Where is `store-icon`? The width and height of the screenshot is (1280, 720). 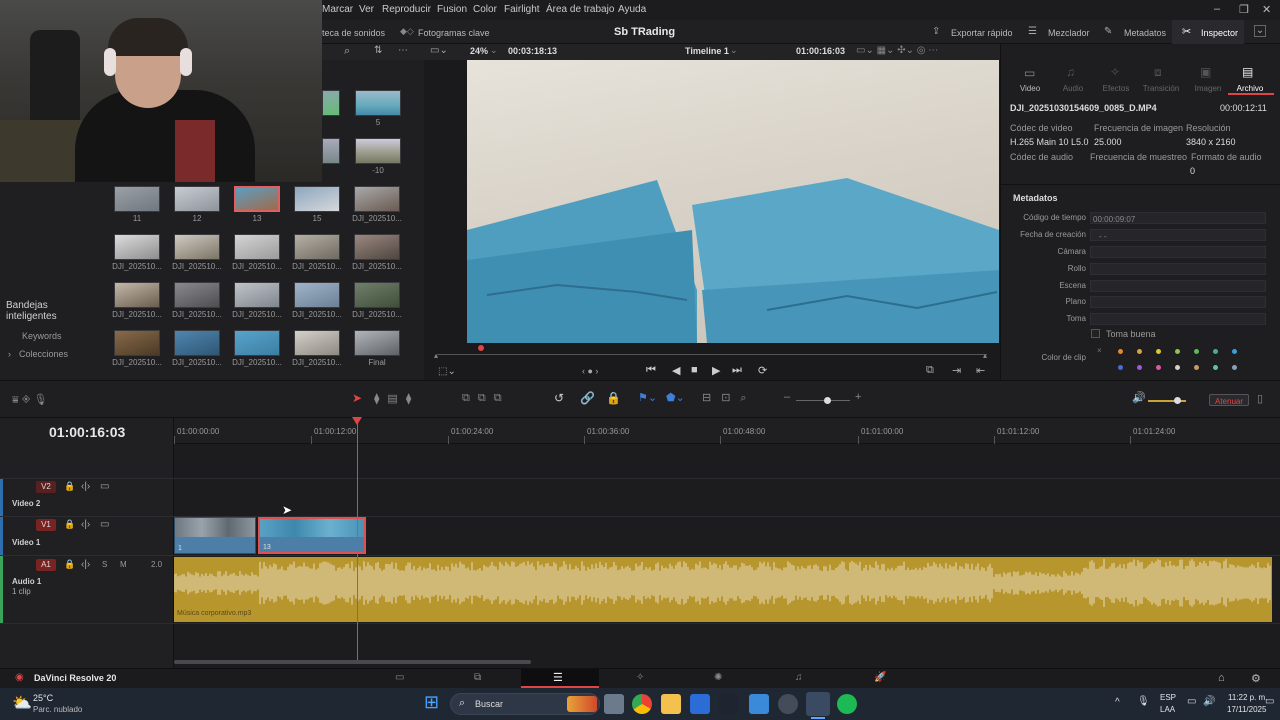
store-icon is located at coordinates (700, 704).